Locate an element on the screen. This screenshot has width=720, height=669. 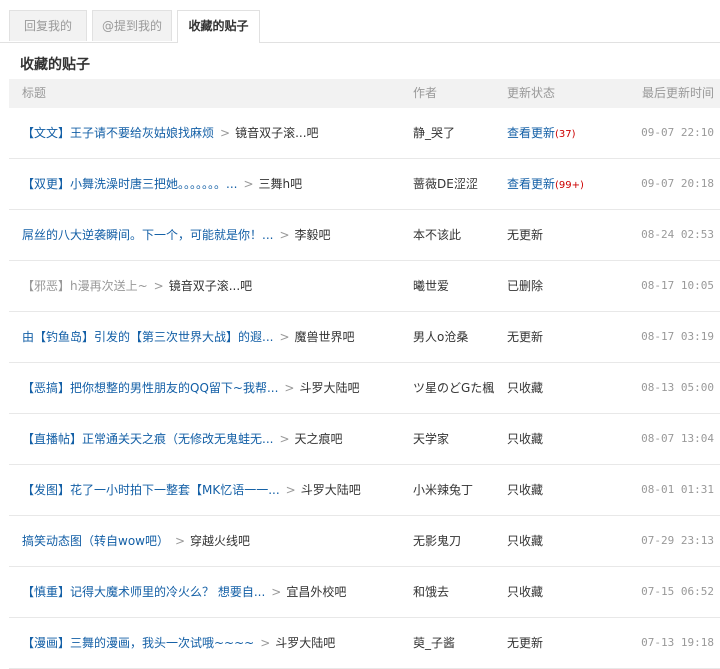
title-cell: 由【钓鱼岛】引发的【第三次世界大战】的遐... > 魔兽世界吧 is located at coordinates (214, 337).